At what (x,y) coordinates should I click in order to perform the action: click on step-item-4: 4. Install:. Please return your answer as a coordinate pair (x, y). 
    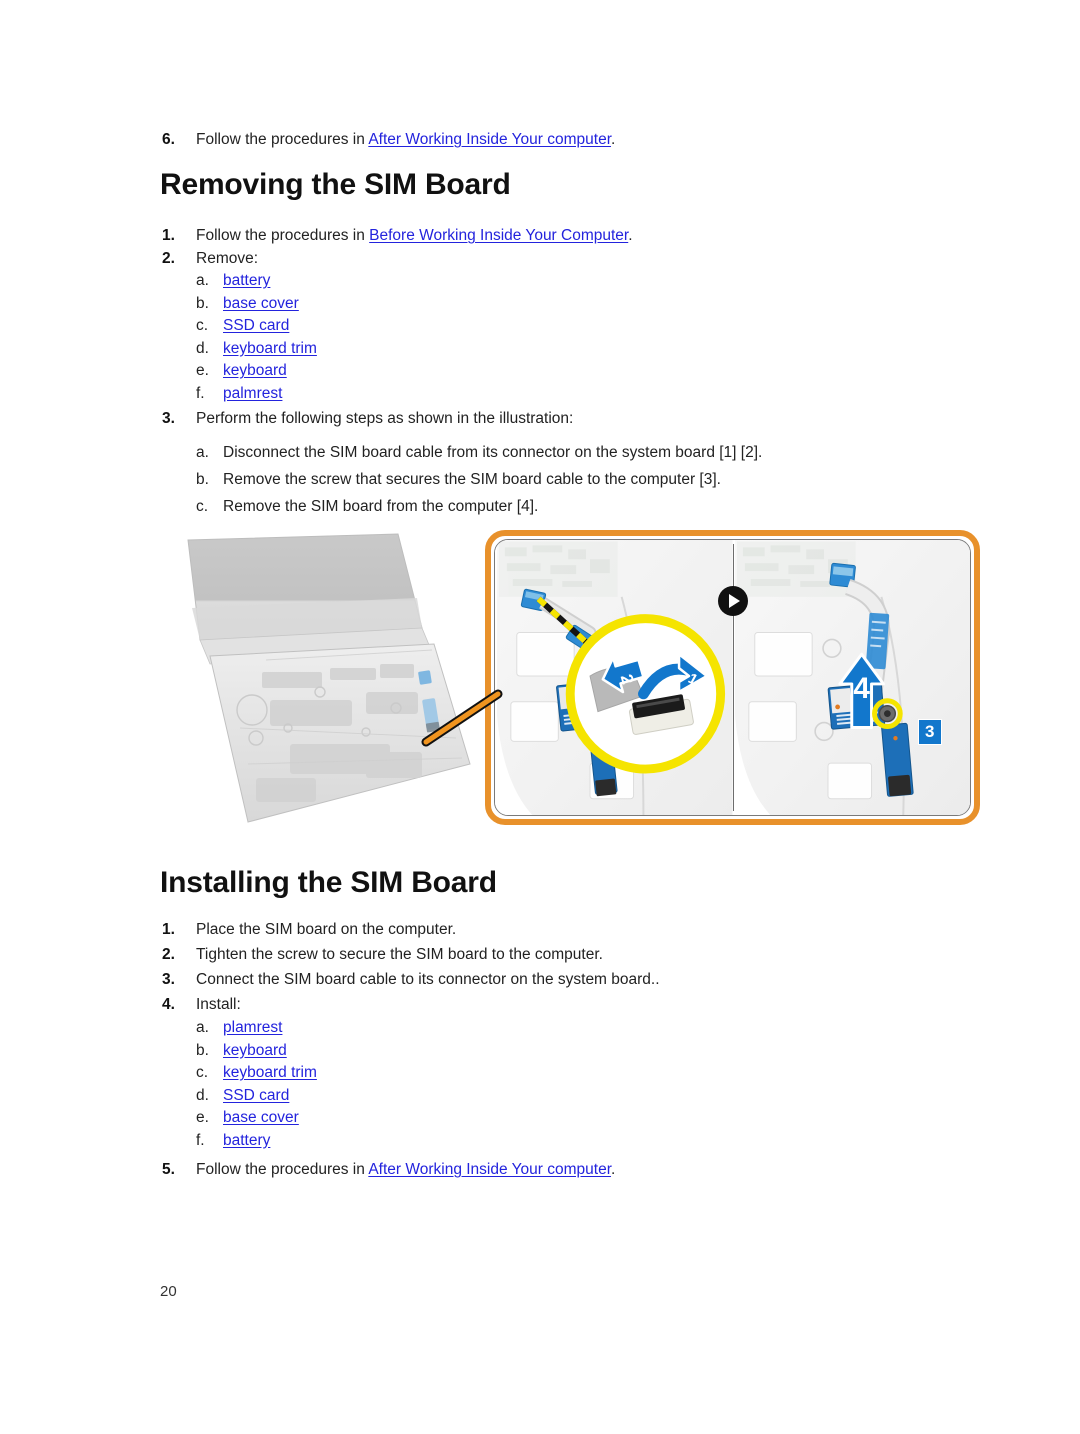
    Looking at the image, I should click on (552, 1004).